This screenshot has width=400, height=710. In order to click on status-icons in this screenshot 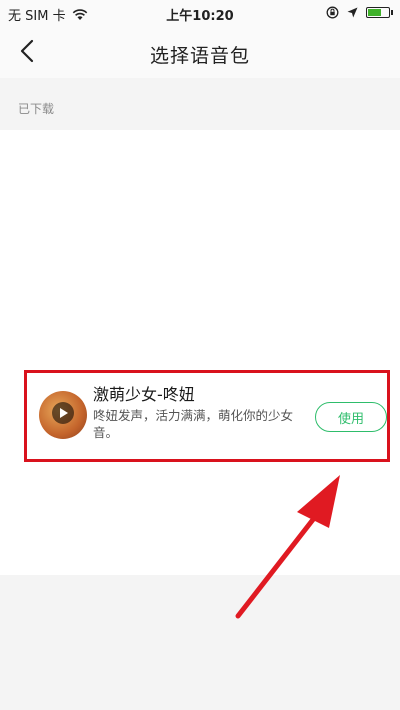, I will do `click(359, 12)`.